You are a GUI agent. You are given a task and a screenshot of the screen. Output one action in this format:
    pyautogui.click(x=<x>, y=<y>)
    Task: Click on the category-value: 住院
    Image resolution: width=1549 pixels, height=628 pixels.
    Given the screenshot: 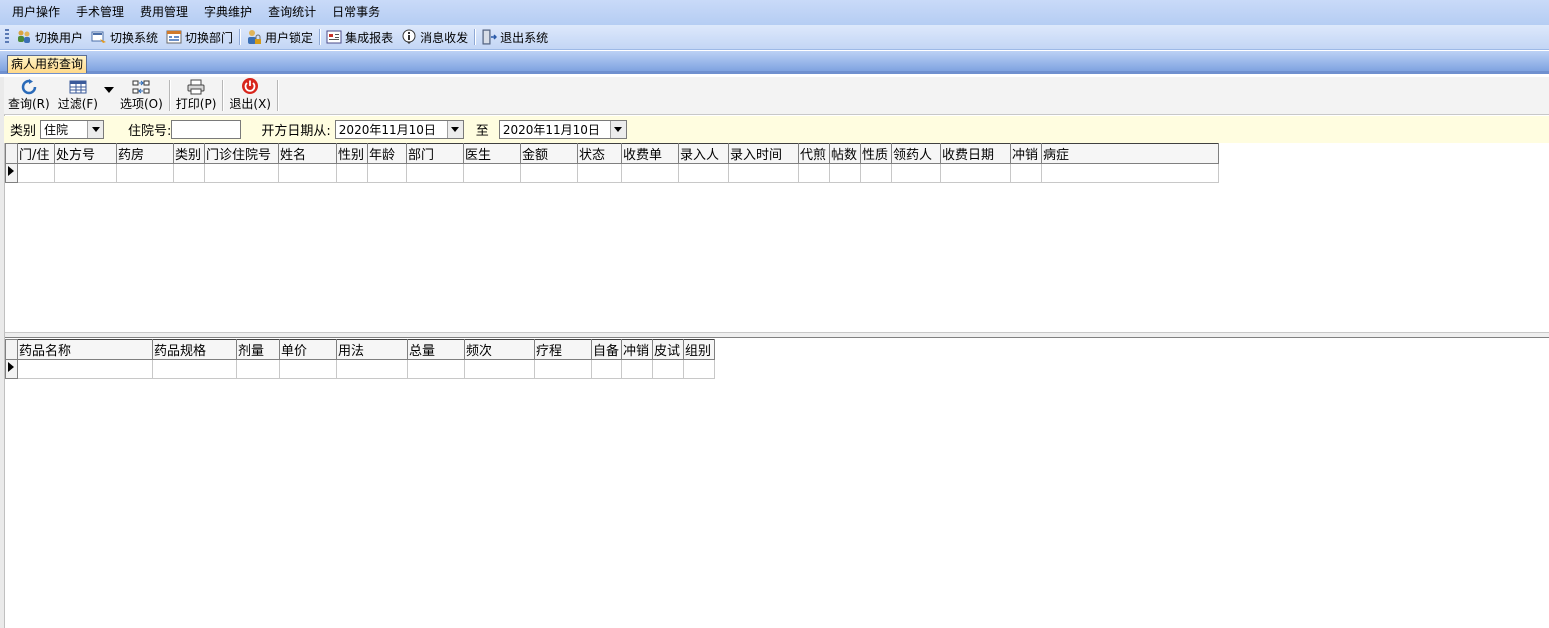 What is the action you would take?
    pyautogui.click(x=56, y=130)
    